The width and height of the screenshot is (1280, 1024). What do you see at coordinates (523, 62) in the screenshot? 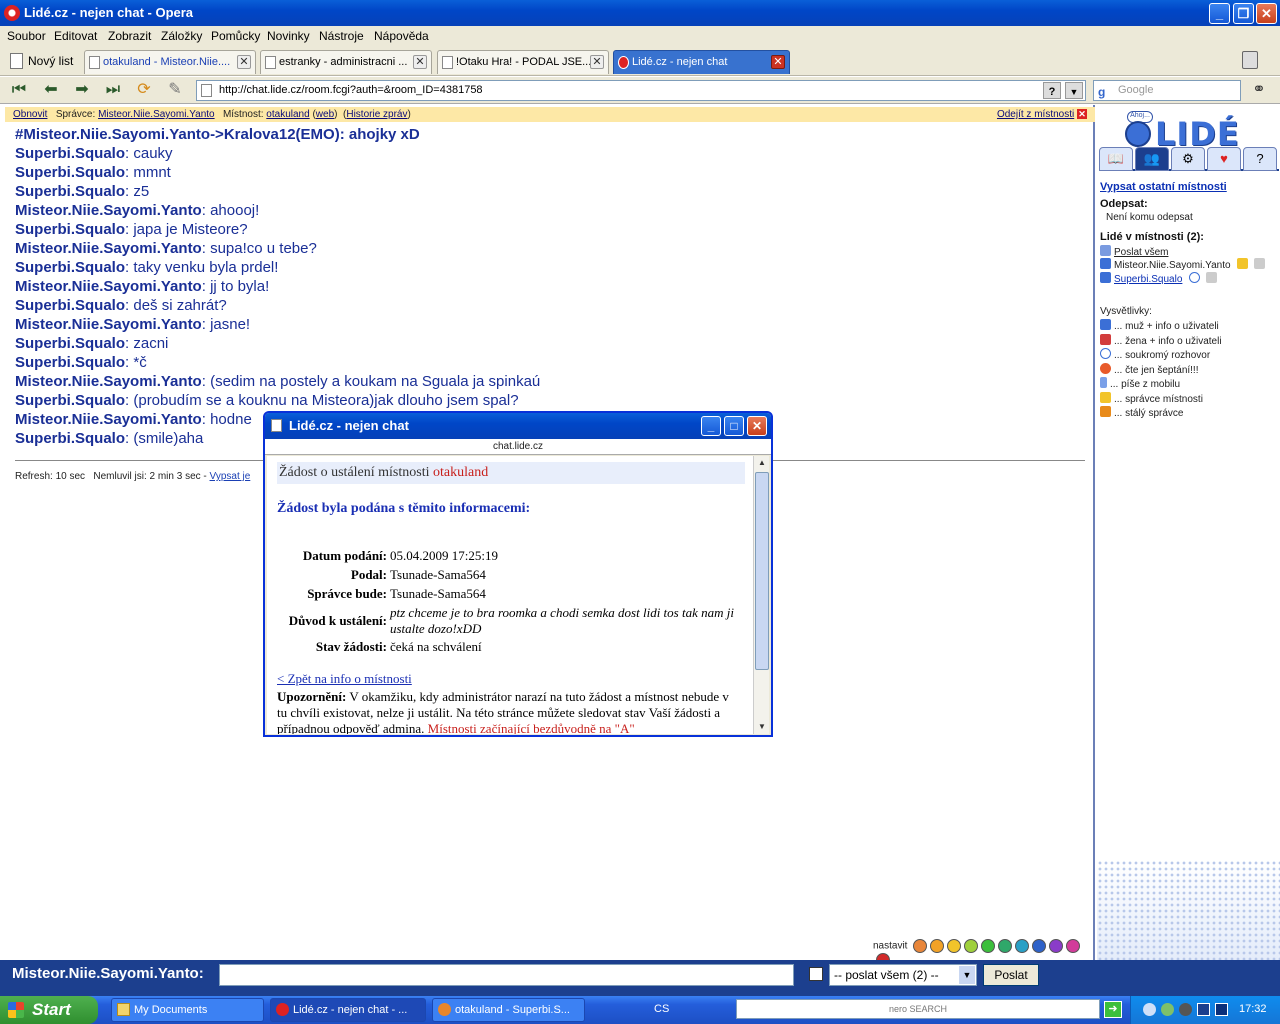
I see `tab-otaku-hra: !Otaku Hra! - PODAL JSE... ✕` at bounding box center [523, 62].